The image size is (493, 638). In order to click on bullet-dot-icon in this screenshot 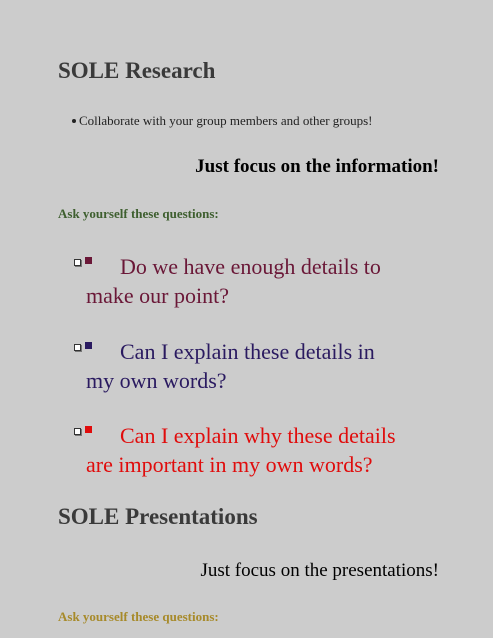, I will do `click(74, 121)`.